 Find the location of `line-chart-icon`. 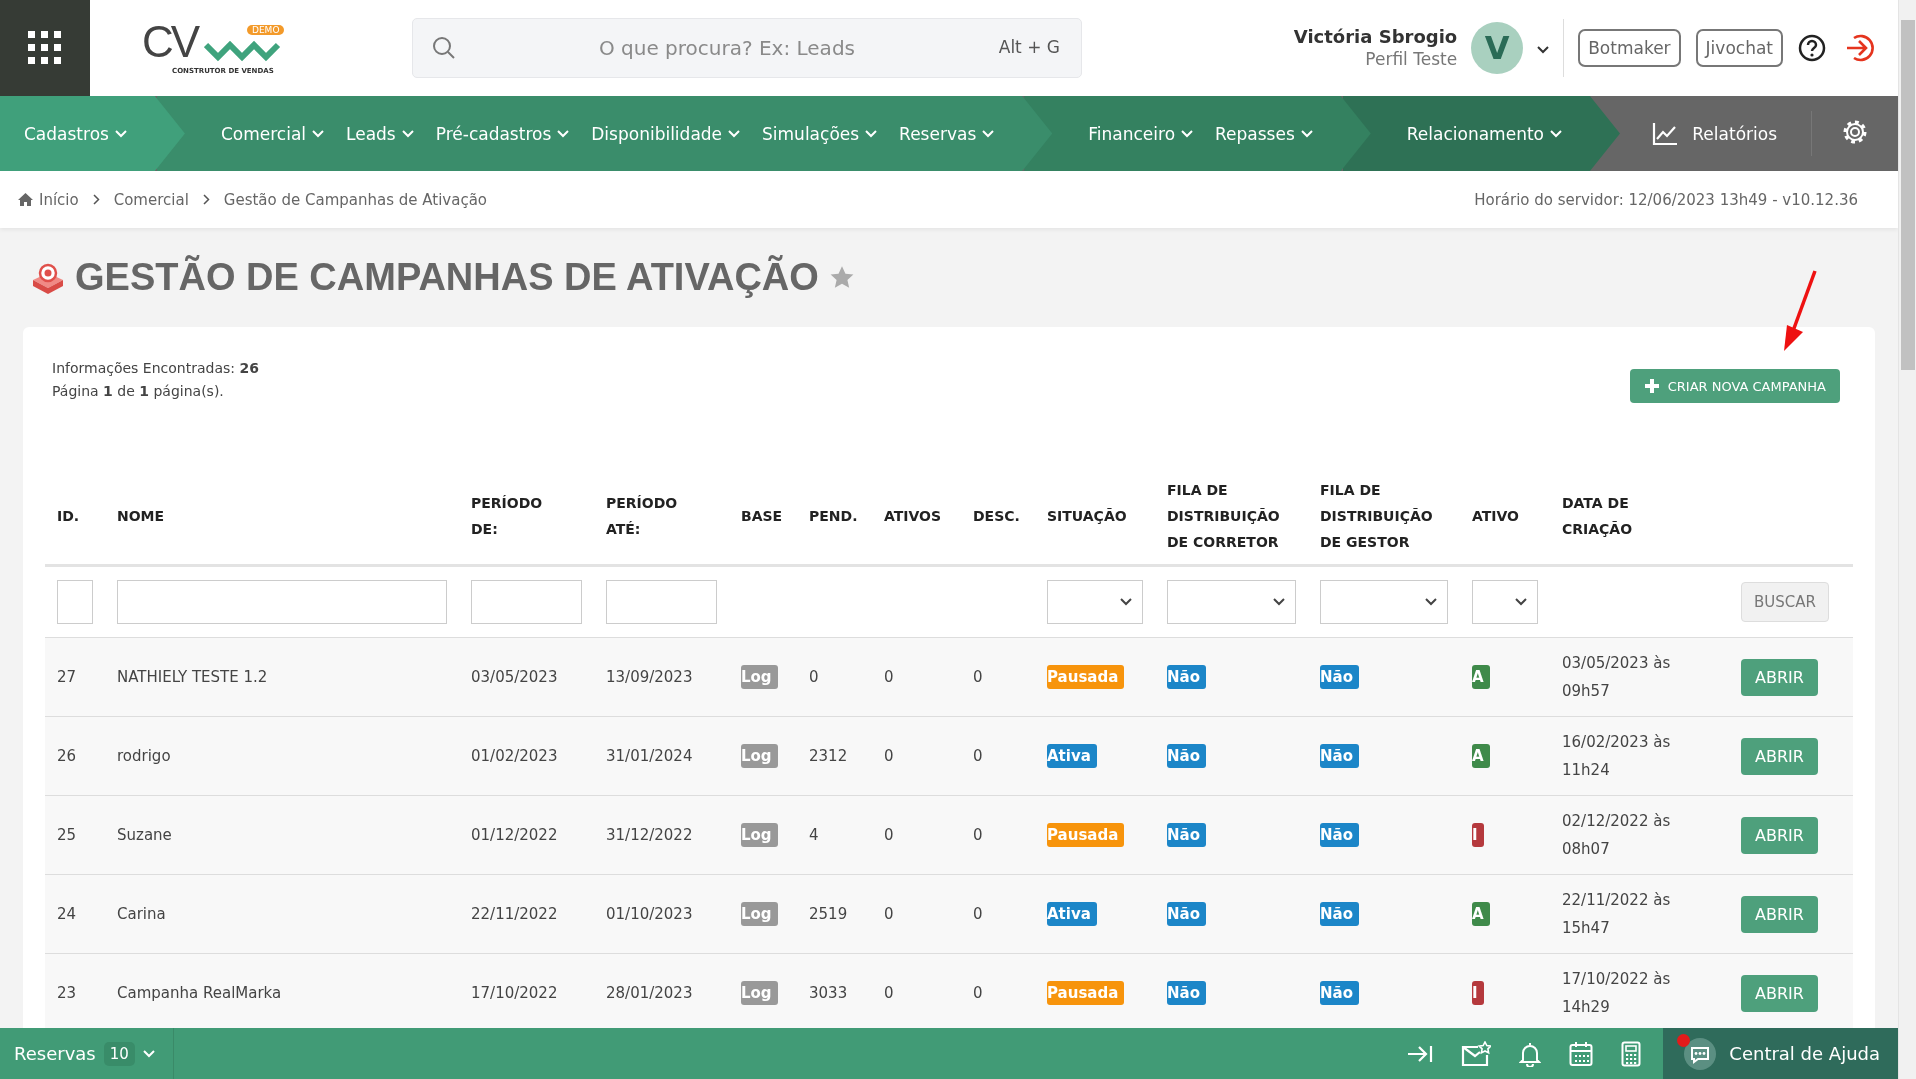

line-chart-icon is located at coordinates (1665, 133).